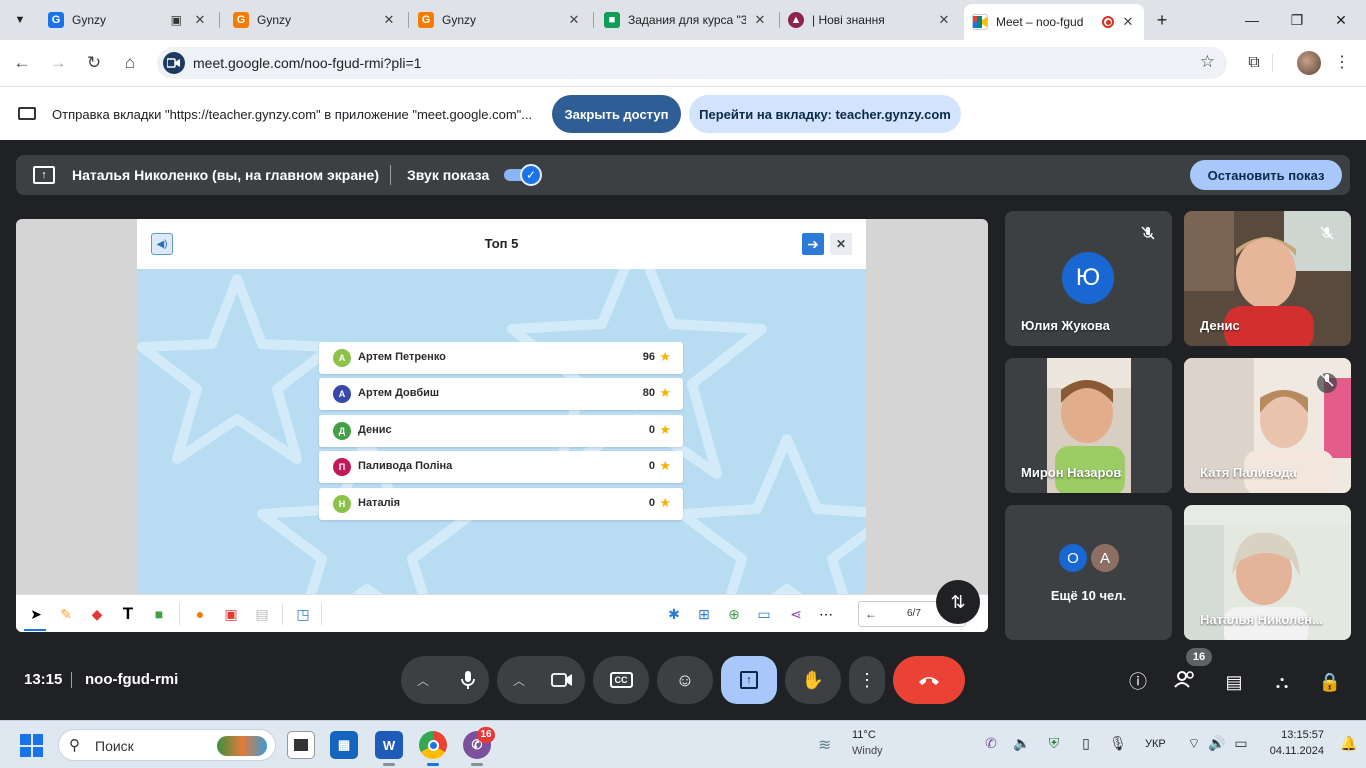  What do you see at coordinates (749, 680) in the screenshot?
I see `present-now-button: ↑` at bounding box center [749, 680].